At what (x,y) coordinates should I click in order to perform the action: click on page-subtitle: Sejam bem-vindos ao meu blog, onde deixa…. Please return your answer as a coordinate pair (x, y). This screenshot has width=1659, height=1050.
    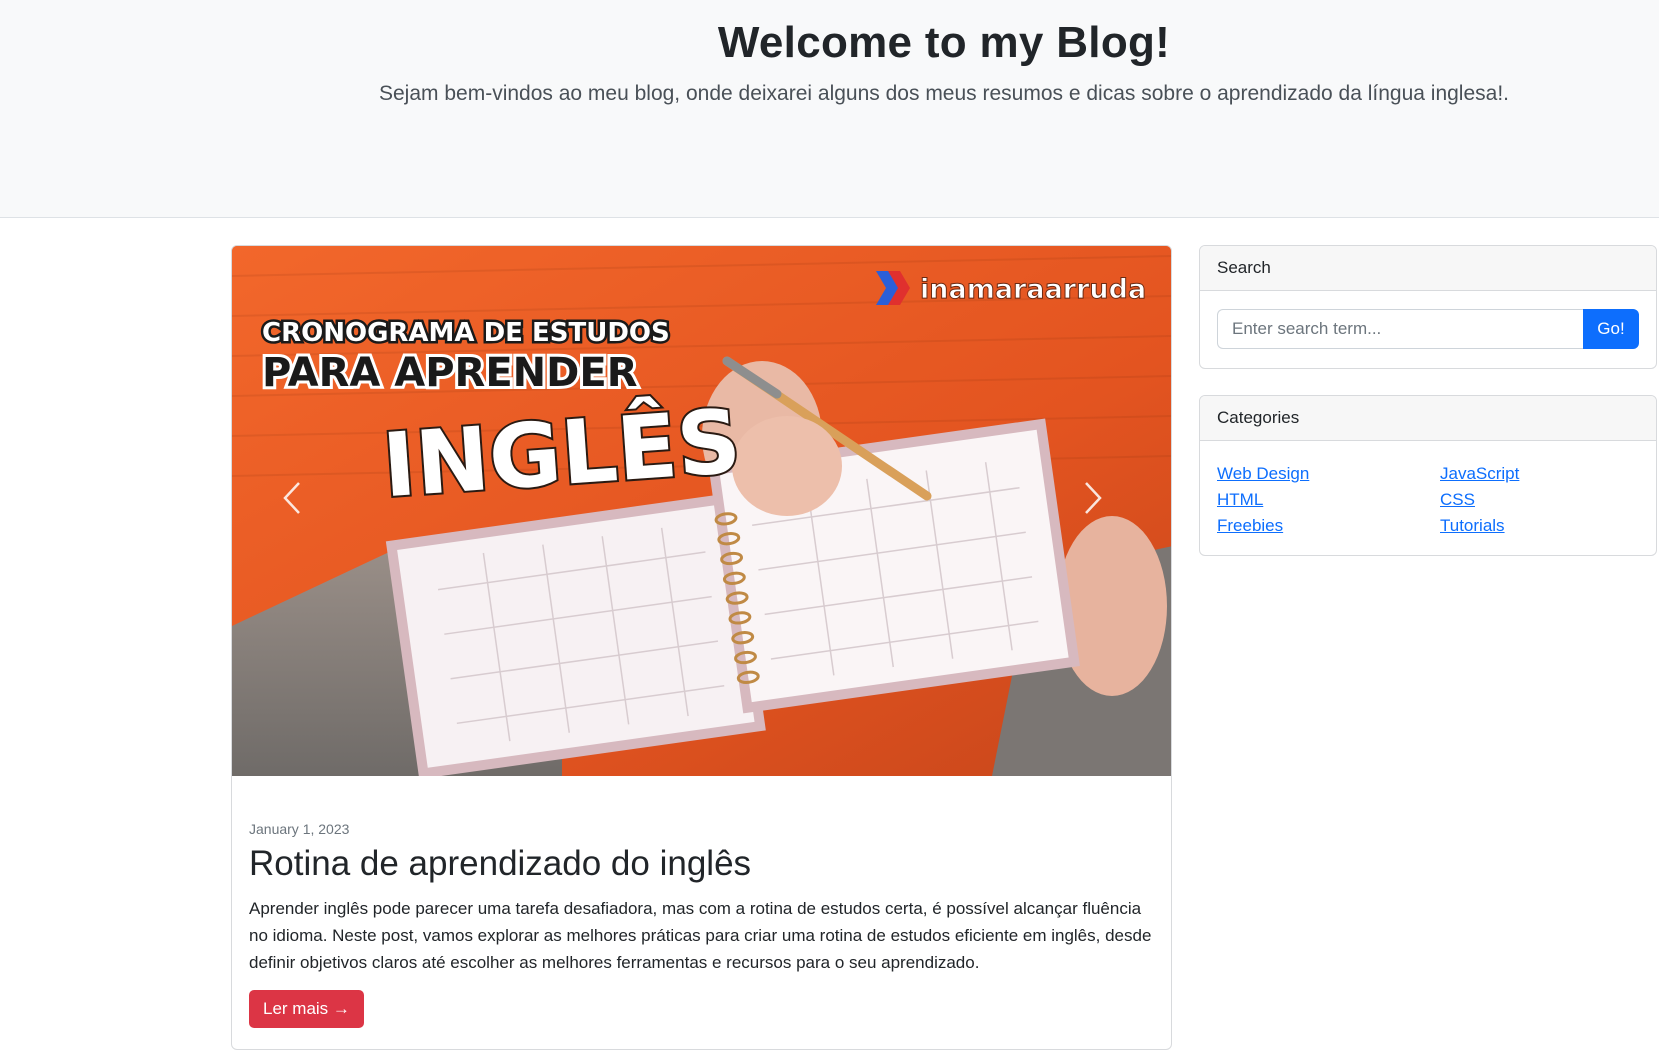
    Looking at the image, I should click on (943, 93).